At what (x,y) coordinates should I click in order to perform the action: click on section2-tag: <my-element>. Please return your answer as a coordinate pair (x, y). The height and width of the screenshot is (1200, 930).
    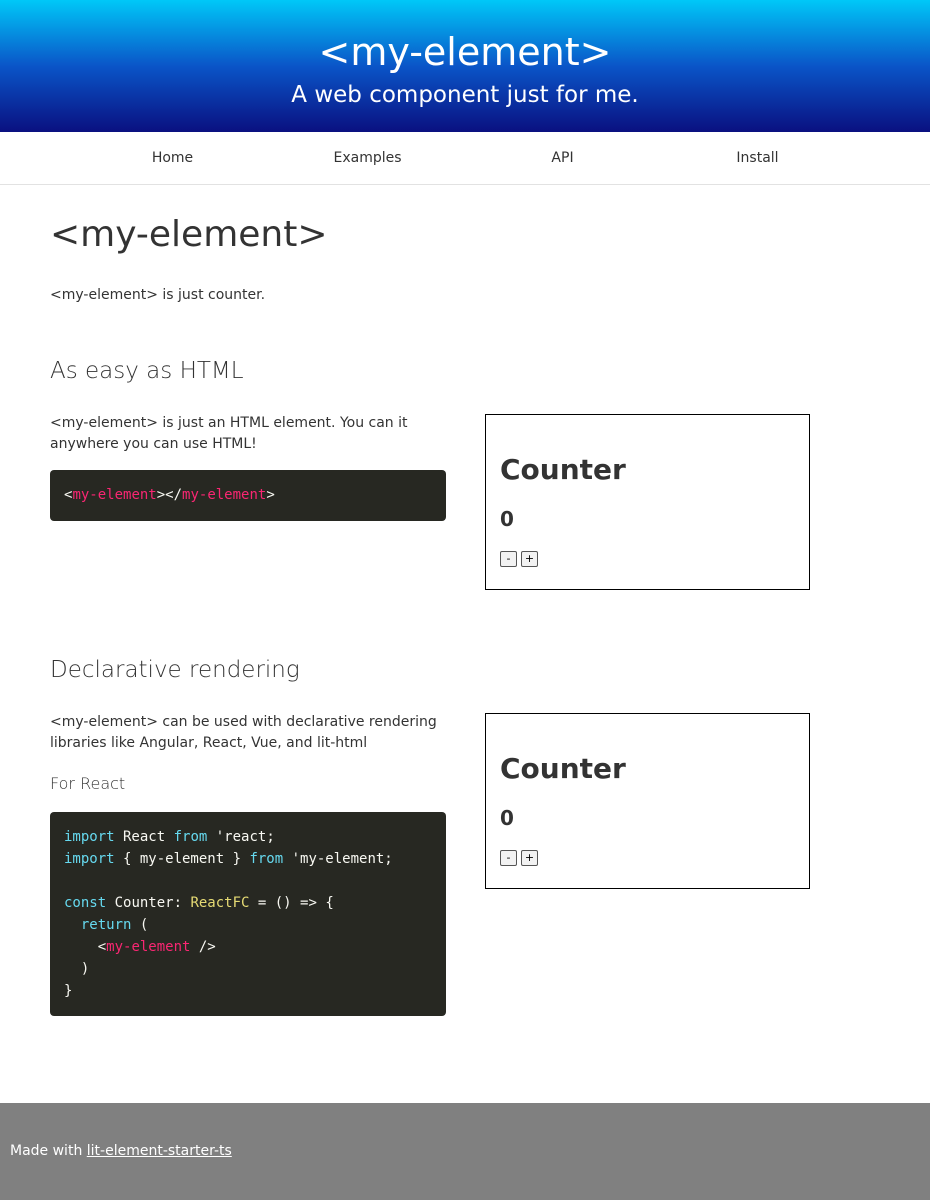
    Looking at the image, I should click on (104, 722).